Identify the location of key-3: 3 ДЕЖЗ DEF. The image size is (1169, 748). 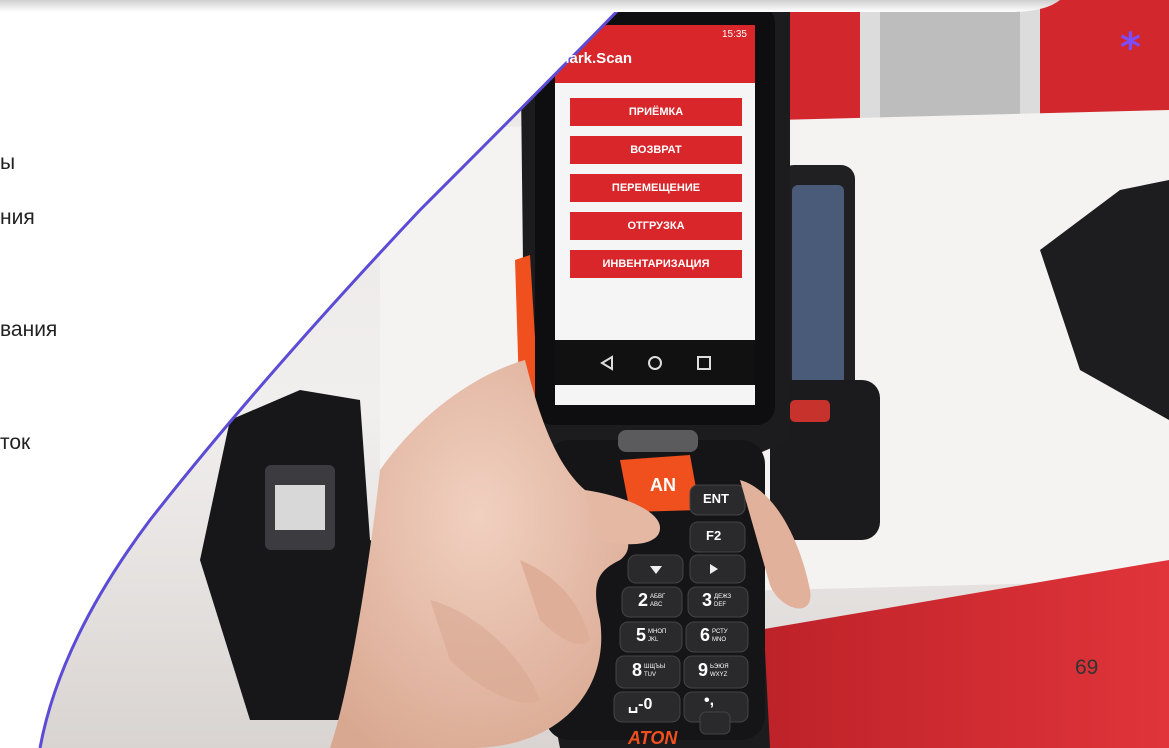
(717, 600).